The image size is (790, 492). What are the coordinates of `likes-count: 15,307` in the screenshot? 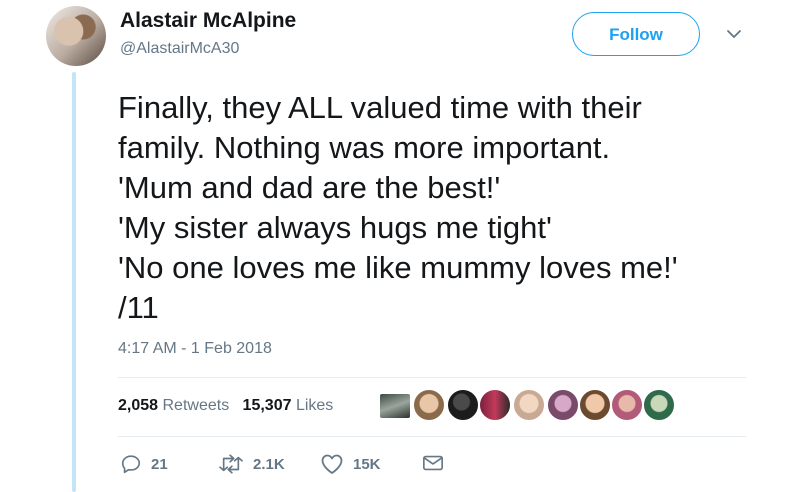 It's located at (267, 405).